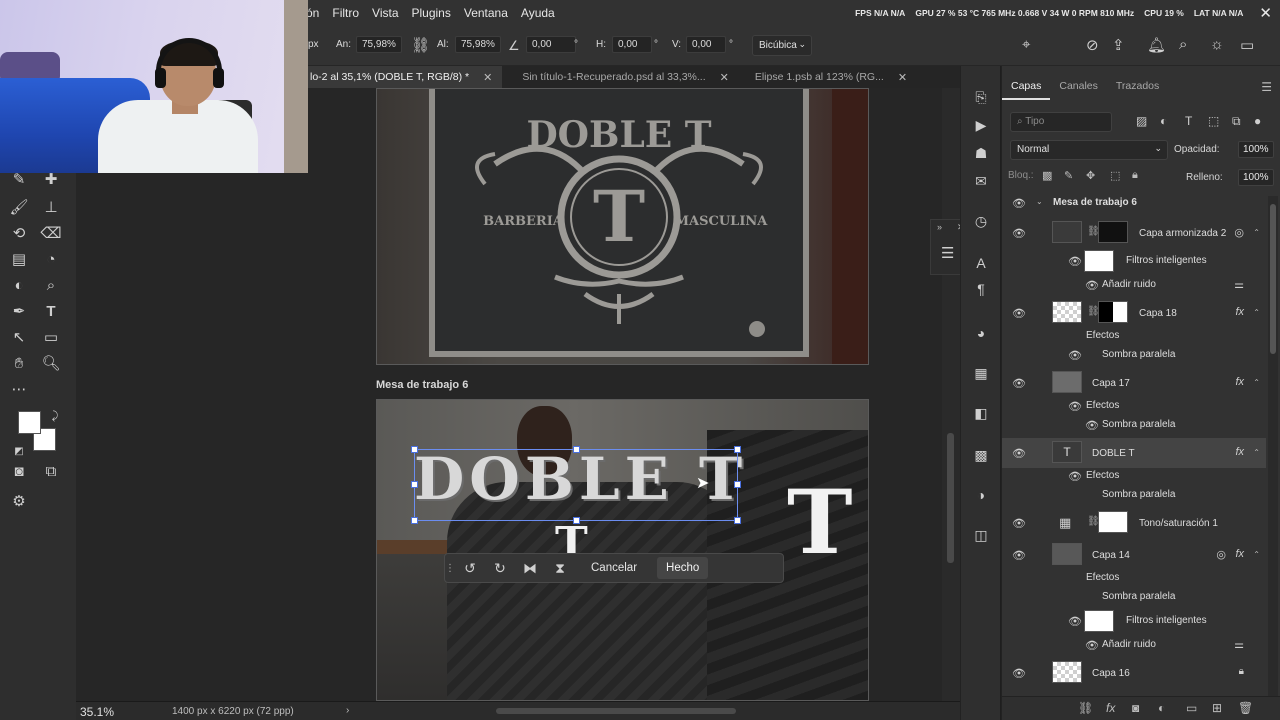  I want to click on add-mask-icon: ◙, so click(1135, 708).